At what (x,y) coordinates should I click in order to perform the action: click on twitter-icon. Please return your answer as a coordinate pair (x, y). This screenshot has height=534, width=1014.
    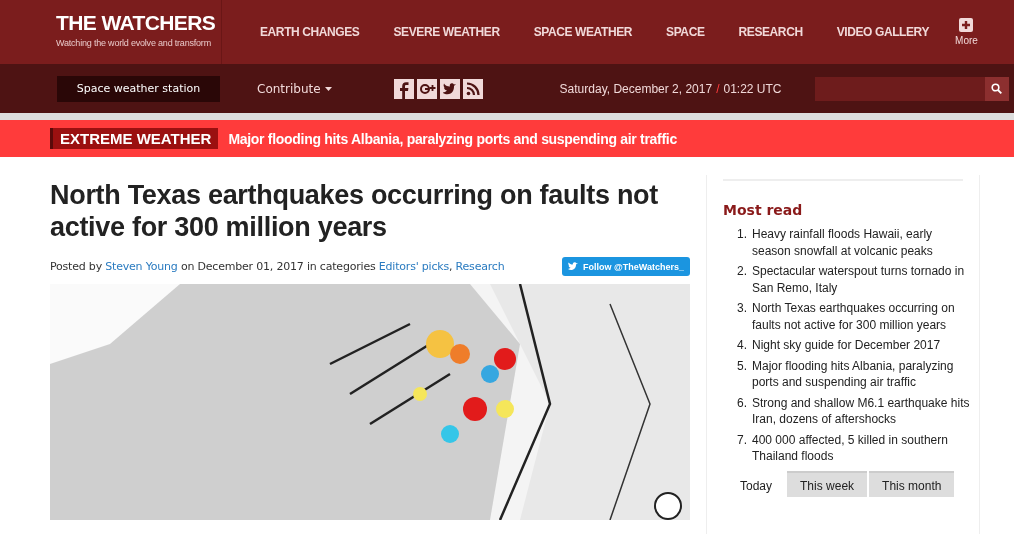
    Looking at the image, I should click on (449, 88).